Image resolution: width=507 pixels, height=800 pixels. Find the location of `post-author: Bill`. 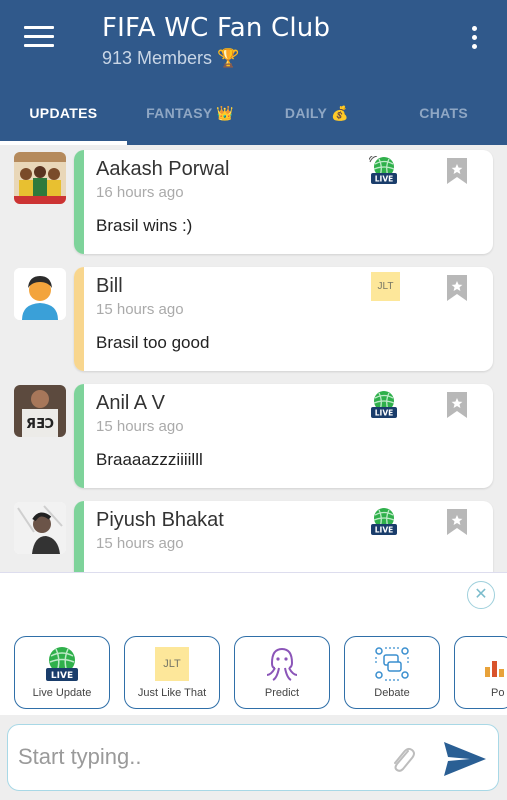

post-author: Bill is located at coordinates (109, 286).